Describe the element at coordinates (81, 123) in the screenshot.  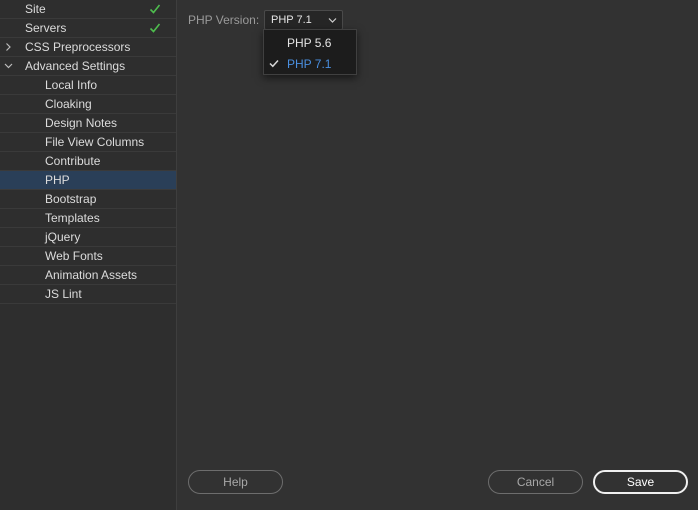
I see `sidebar-item-label: Design Notes` at that location.